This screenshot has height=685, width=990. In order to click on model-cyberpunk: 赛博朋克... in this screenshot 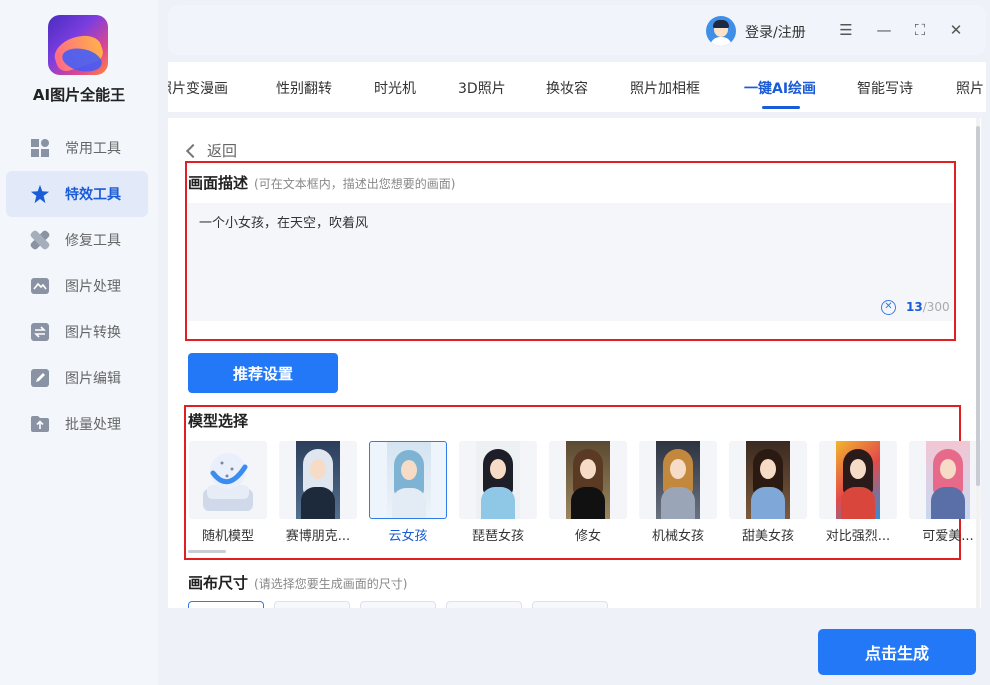, I will do `click(318, 492)`.